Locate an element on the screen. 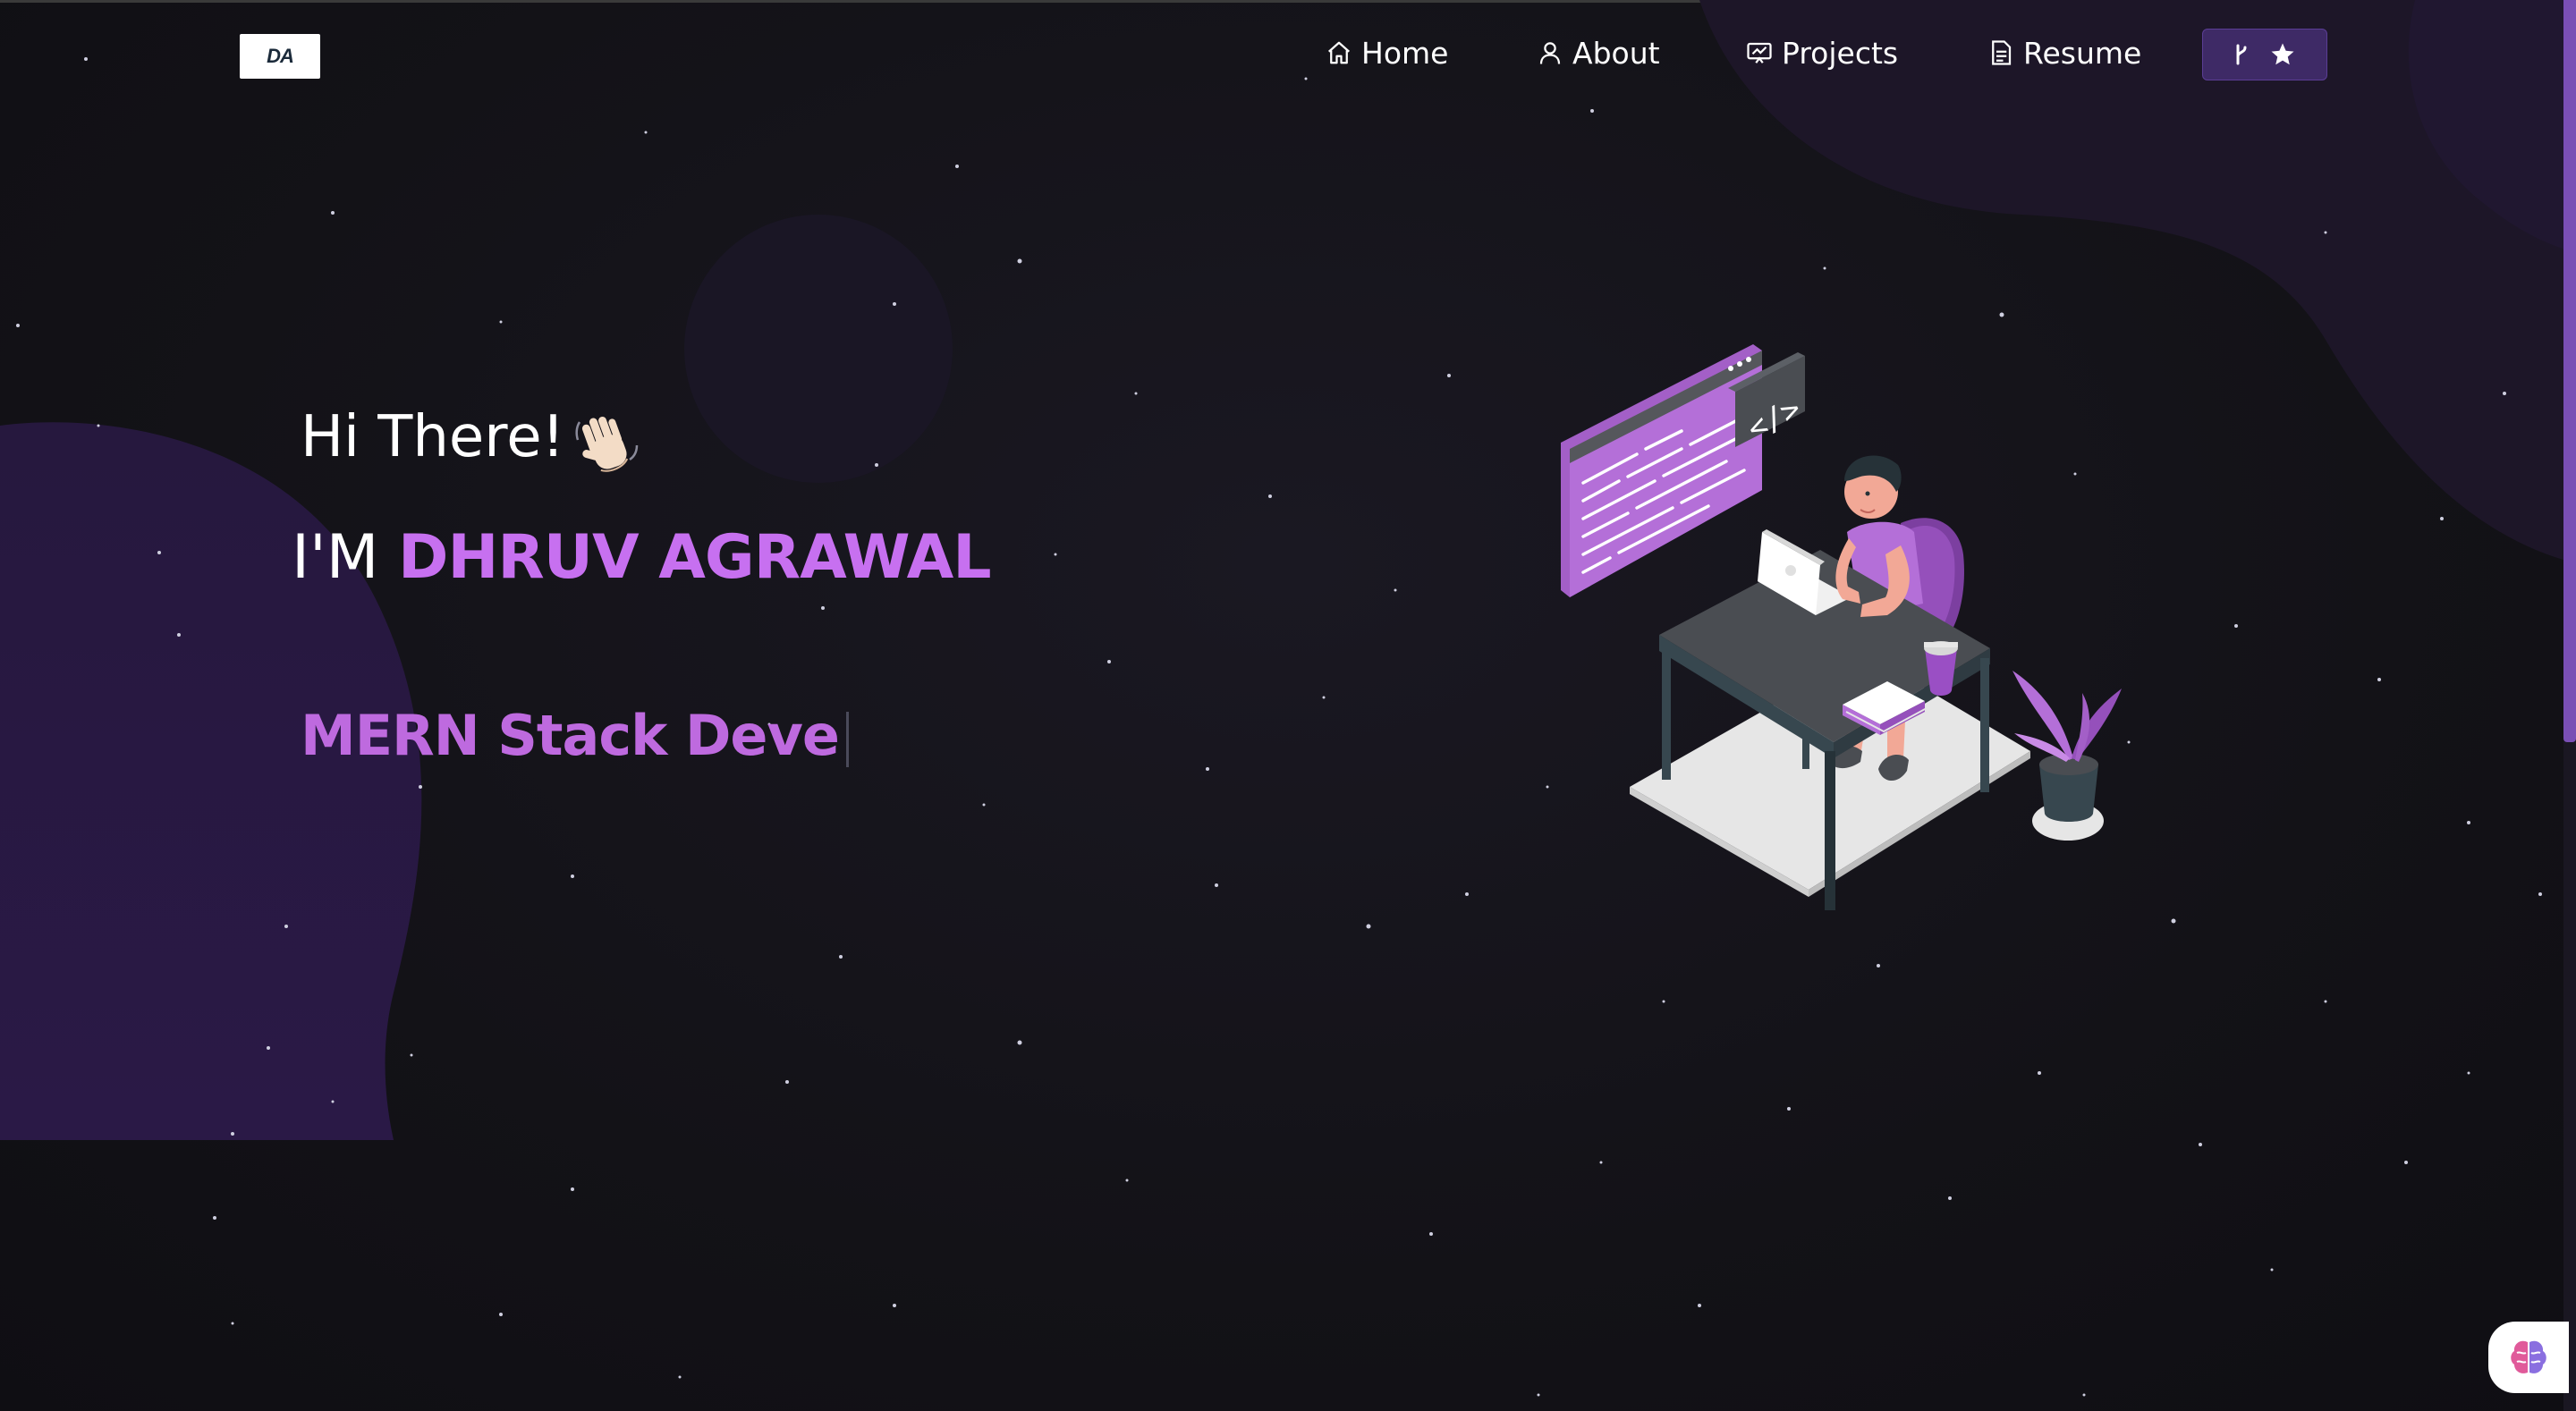 The image size is (2576, 1411). projects-icon is located at coordinates (1759, 52).